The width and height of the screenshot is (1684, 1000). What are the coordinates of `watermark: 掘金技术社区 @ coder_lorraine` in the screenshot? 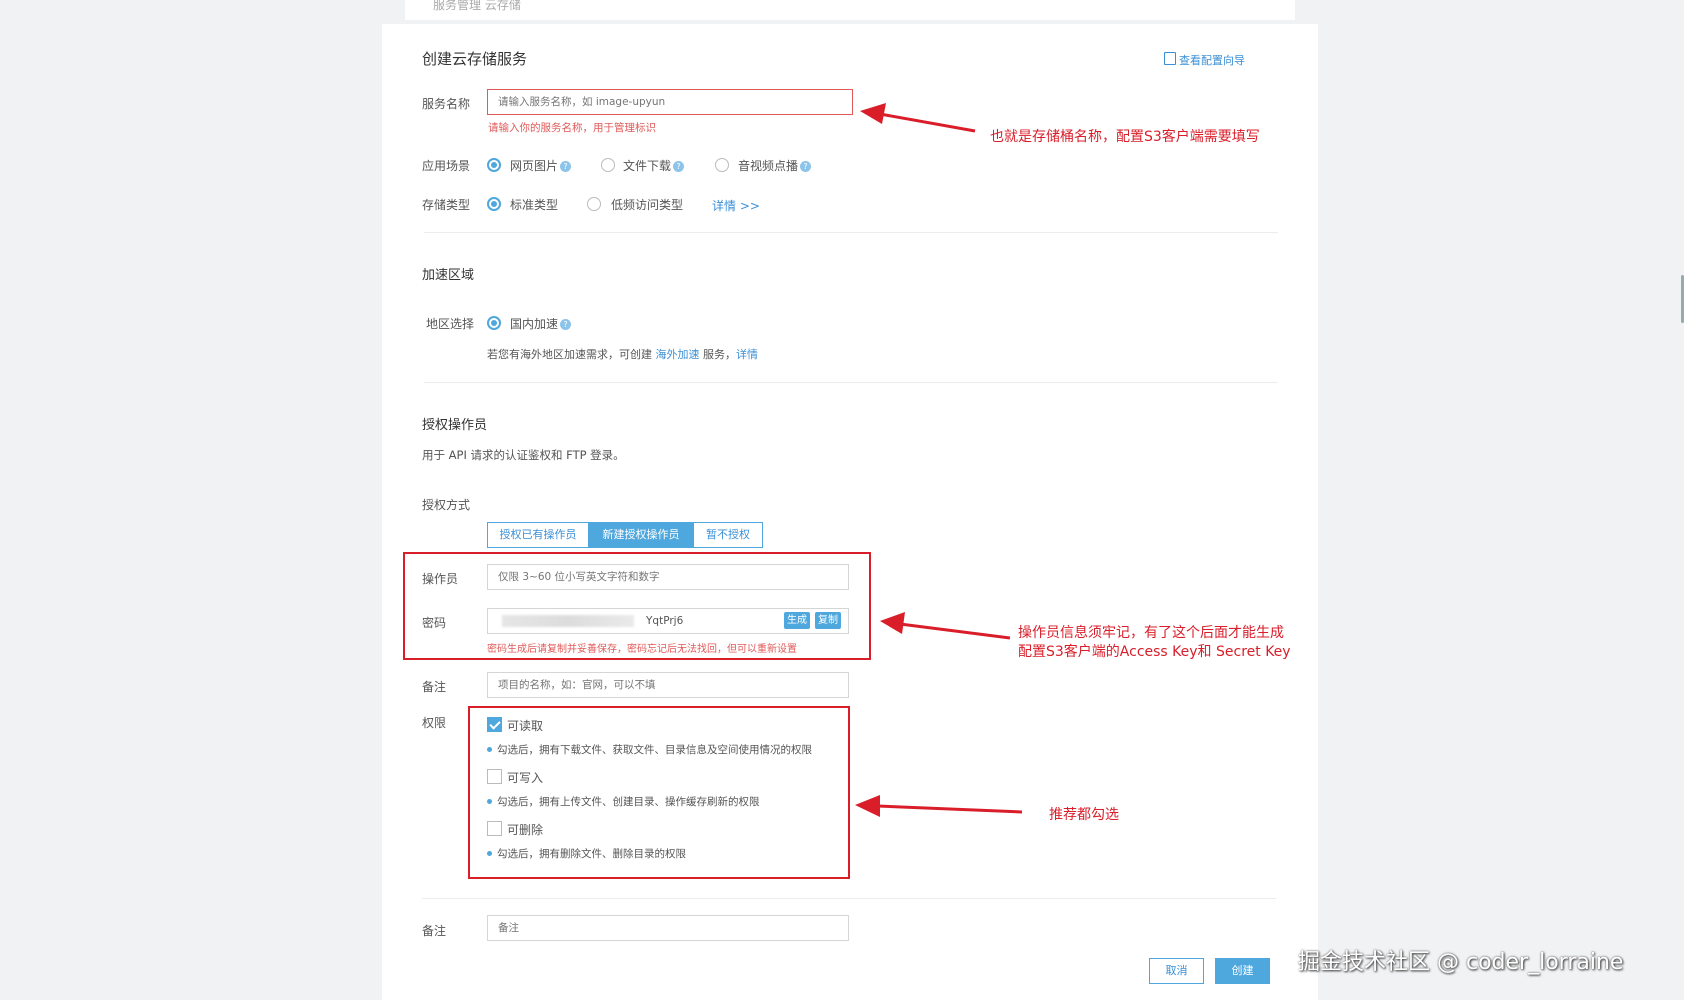 It's located at (1461, 962).